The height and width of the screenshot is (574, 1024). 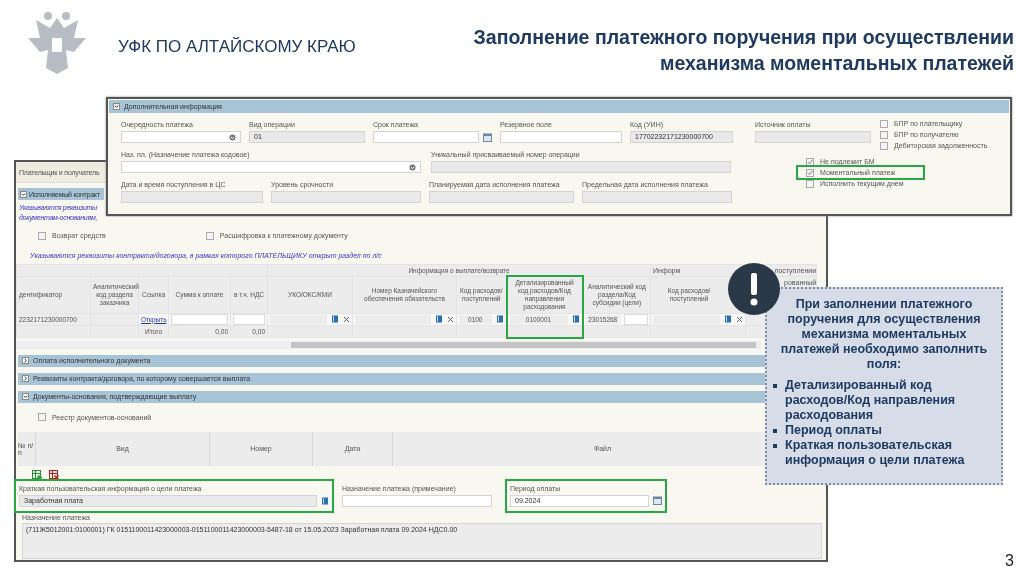 What do you see at coordinates (54, 474) in the screenshot?
I see `delete-row-icon` at bounding box center [54, 474].